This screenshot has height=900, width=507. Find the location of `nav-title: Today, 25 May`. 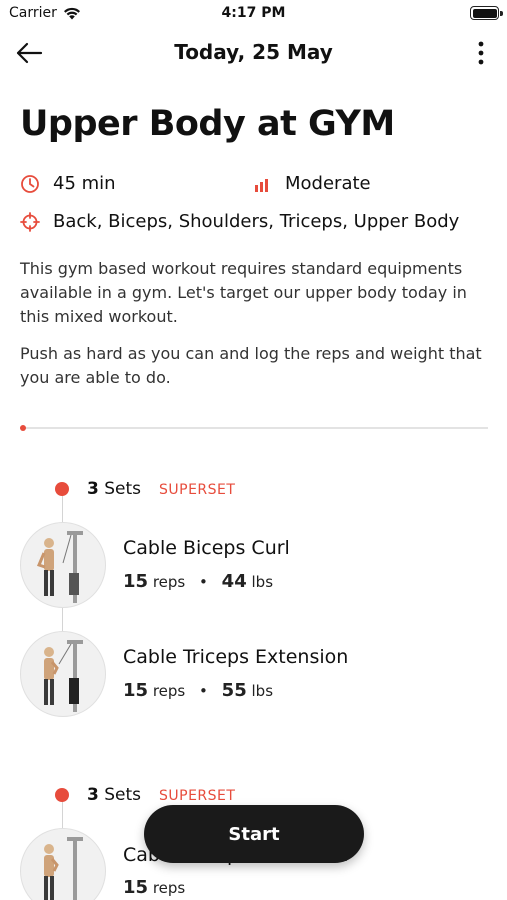

nav-title: Today, 25 May is located at coordinates (253, 52).